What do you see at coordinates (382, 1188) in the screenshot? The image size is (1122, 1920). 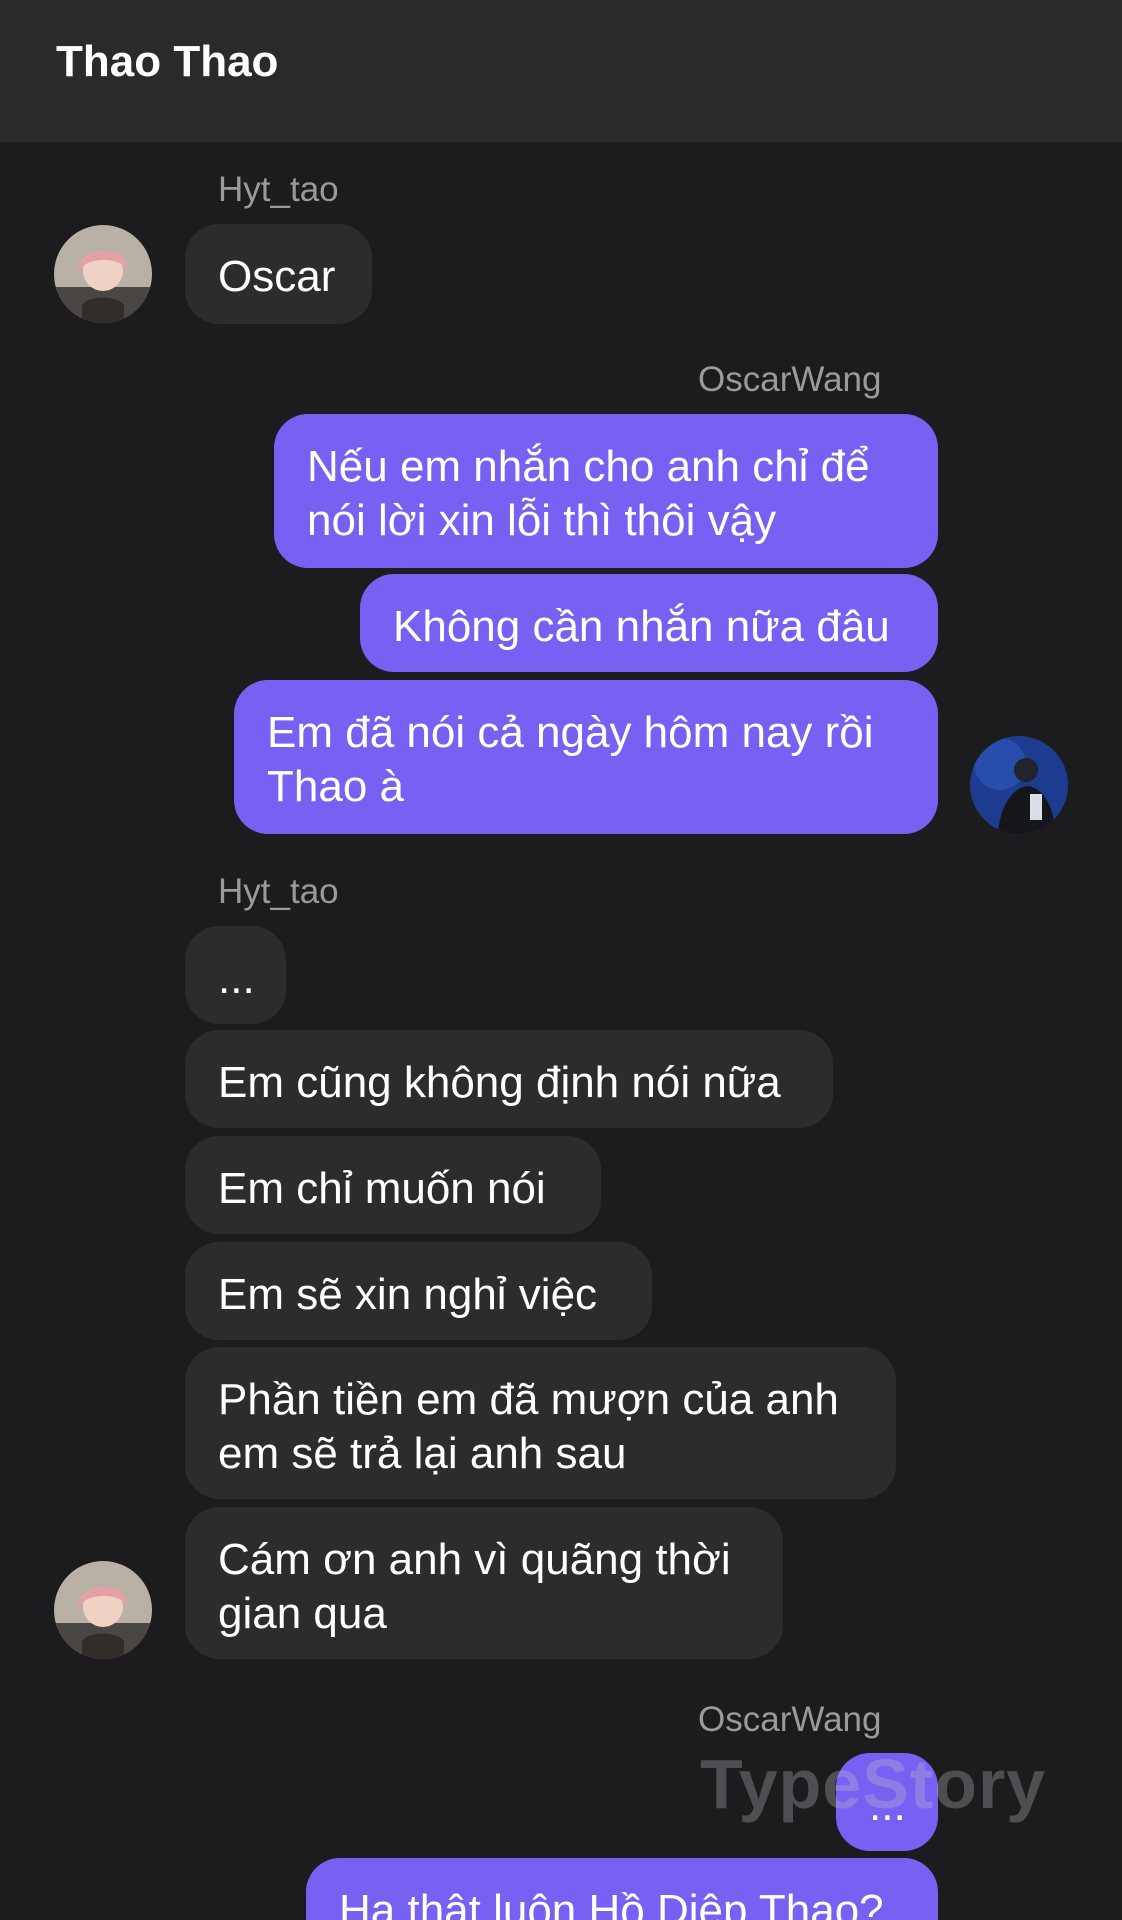 I see `message-text: Em chỉ muốn nói` at bounding box center [382, 1188].